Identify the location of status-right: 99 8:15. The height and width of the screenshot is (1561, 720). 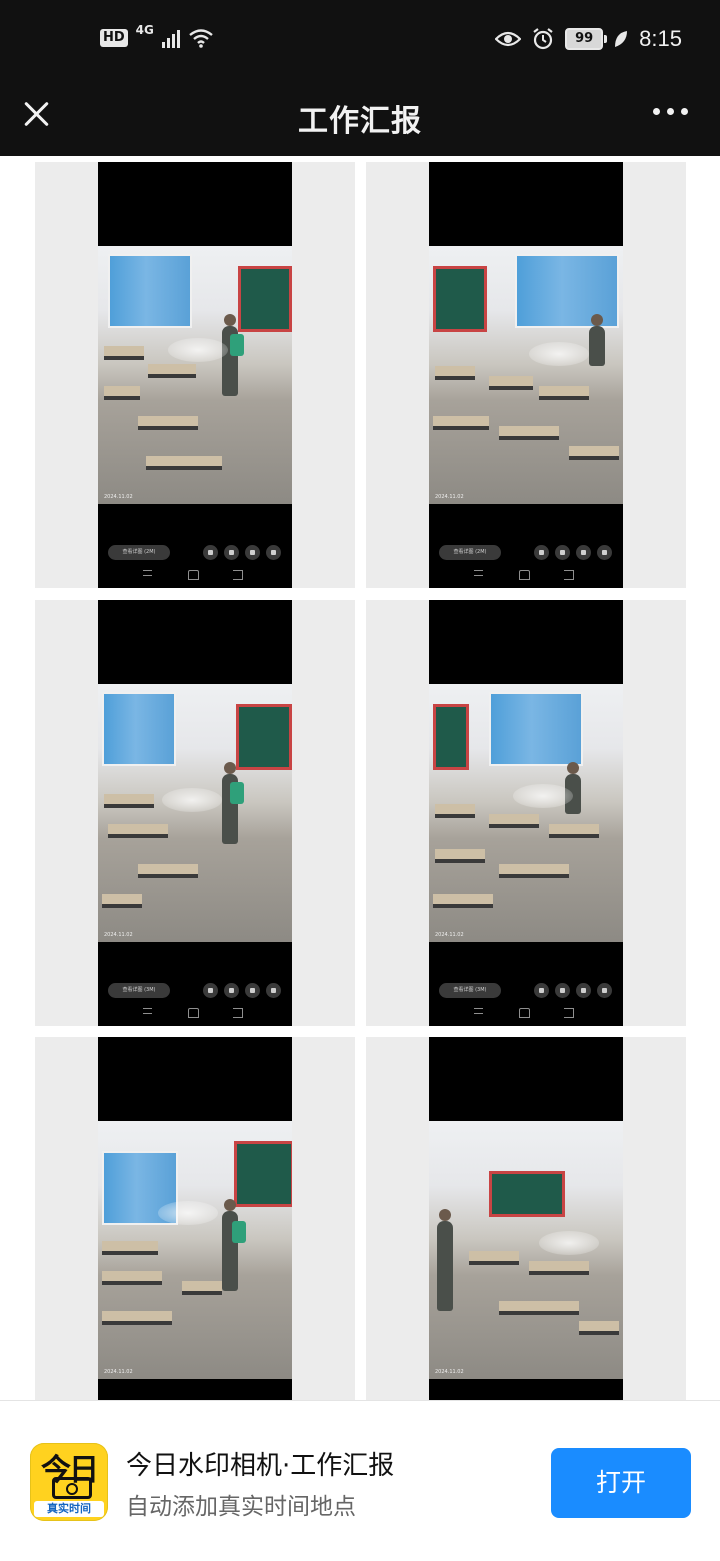
(588, 39).